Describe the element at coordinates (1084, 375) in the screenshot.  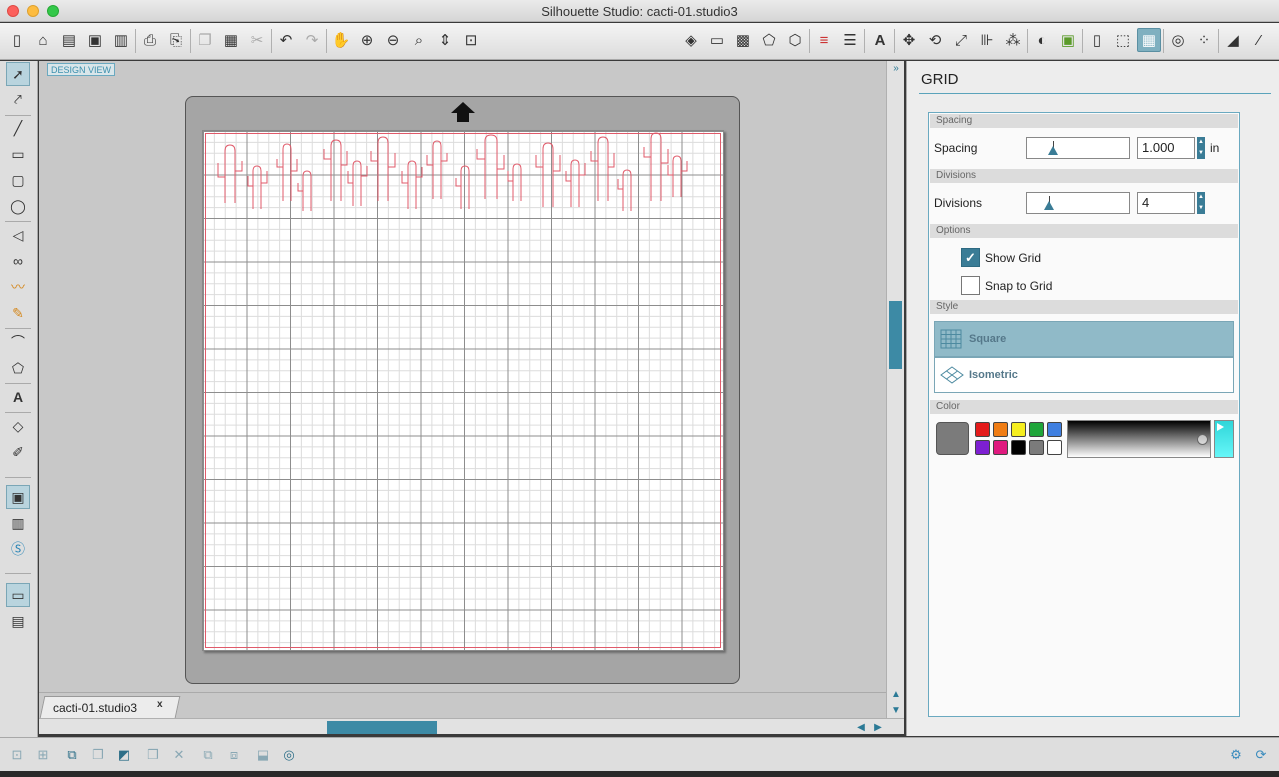
I see `style-isometric-button: Isometric` at that location.